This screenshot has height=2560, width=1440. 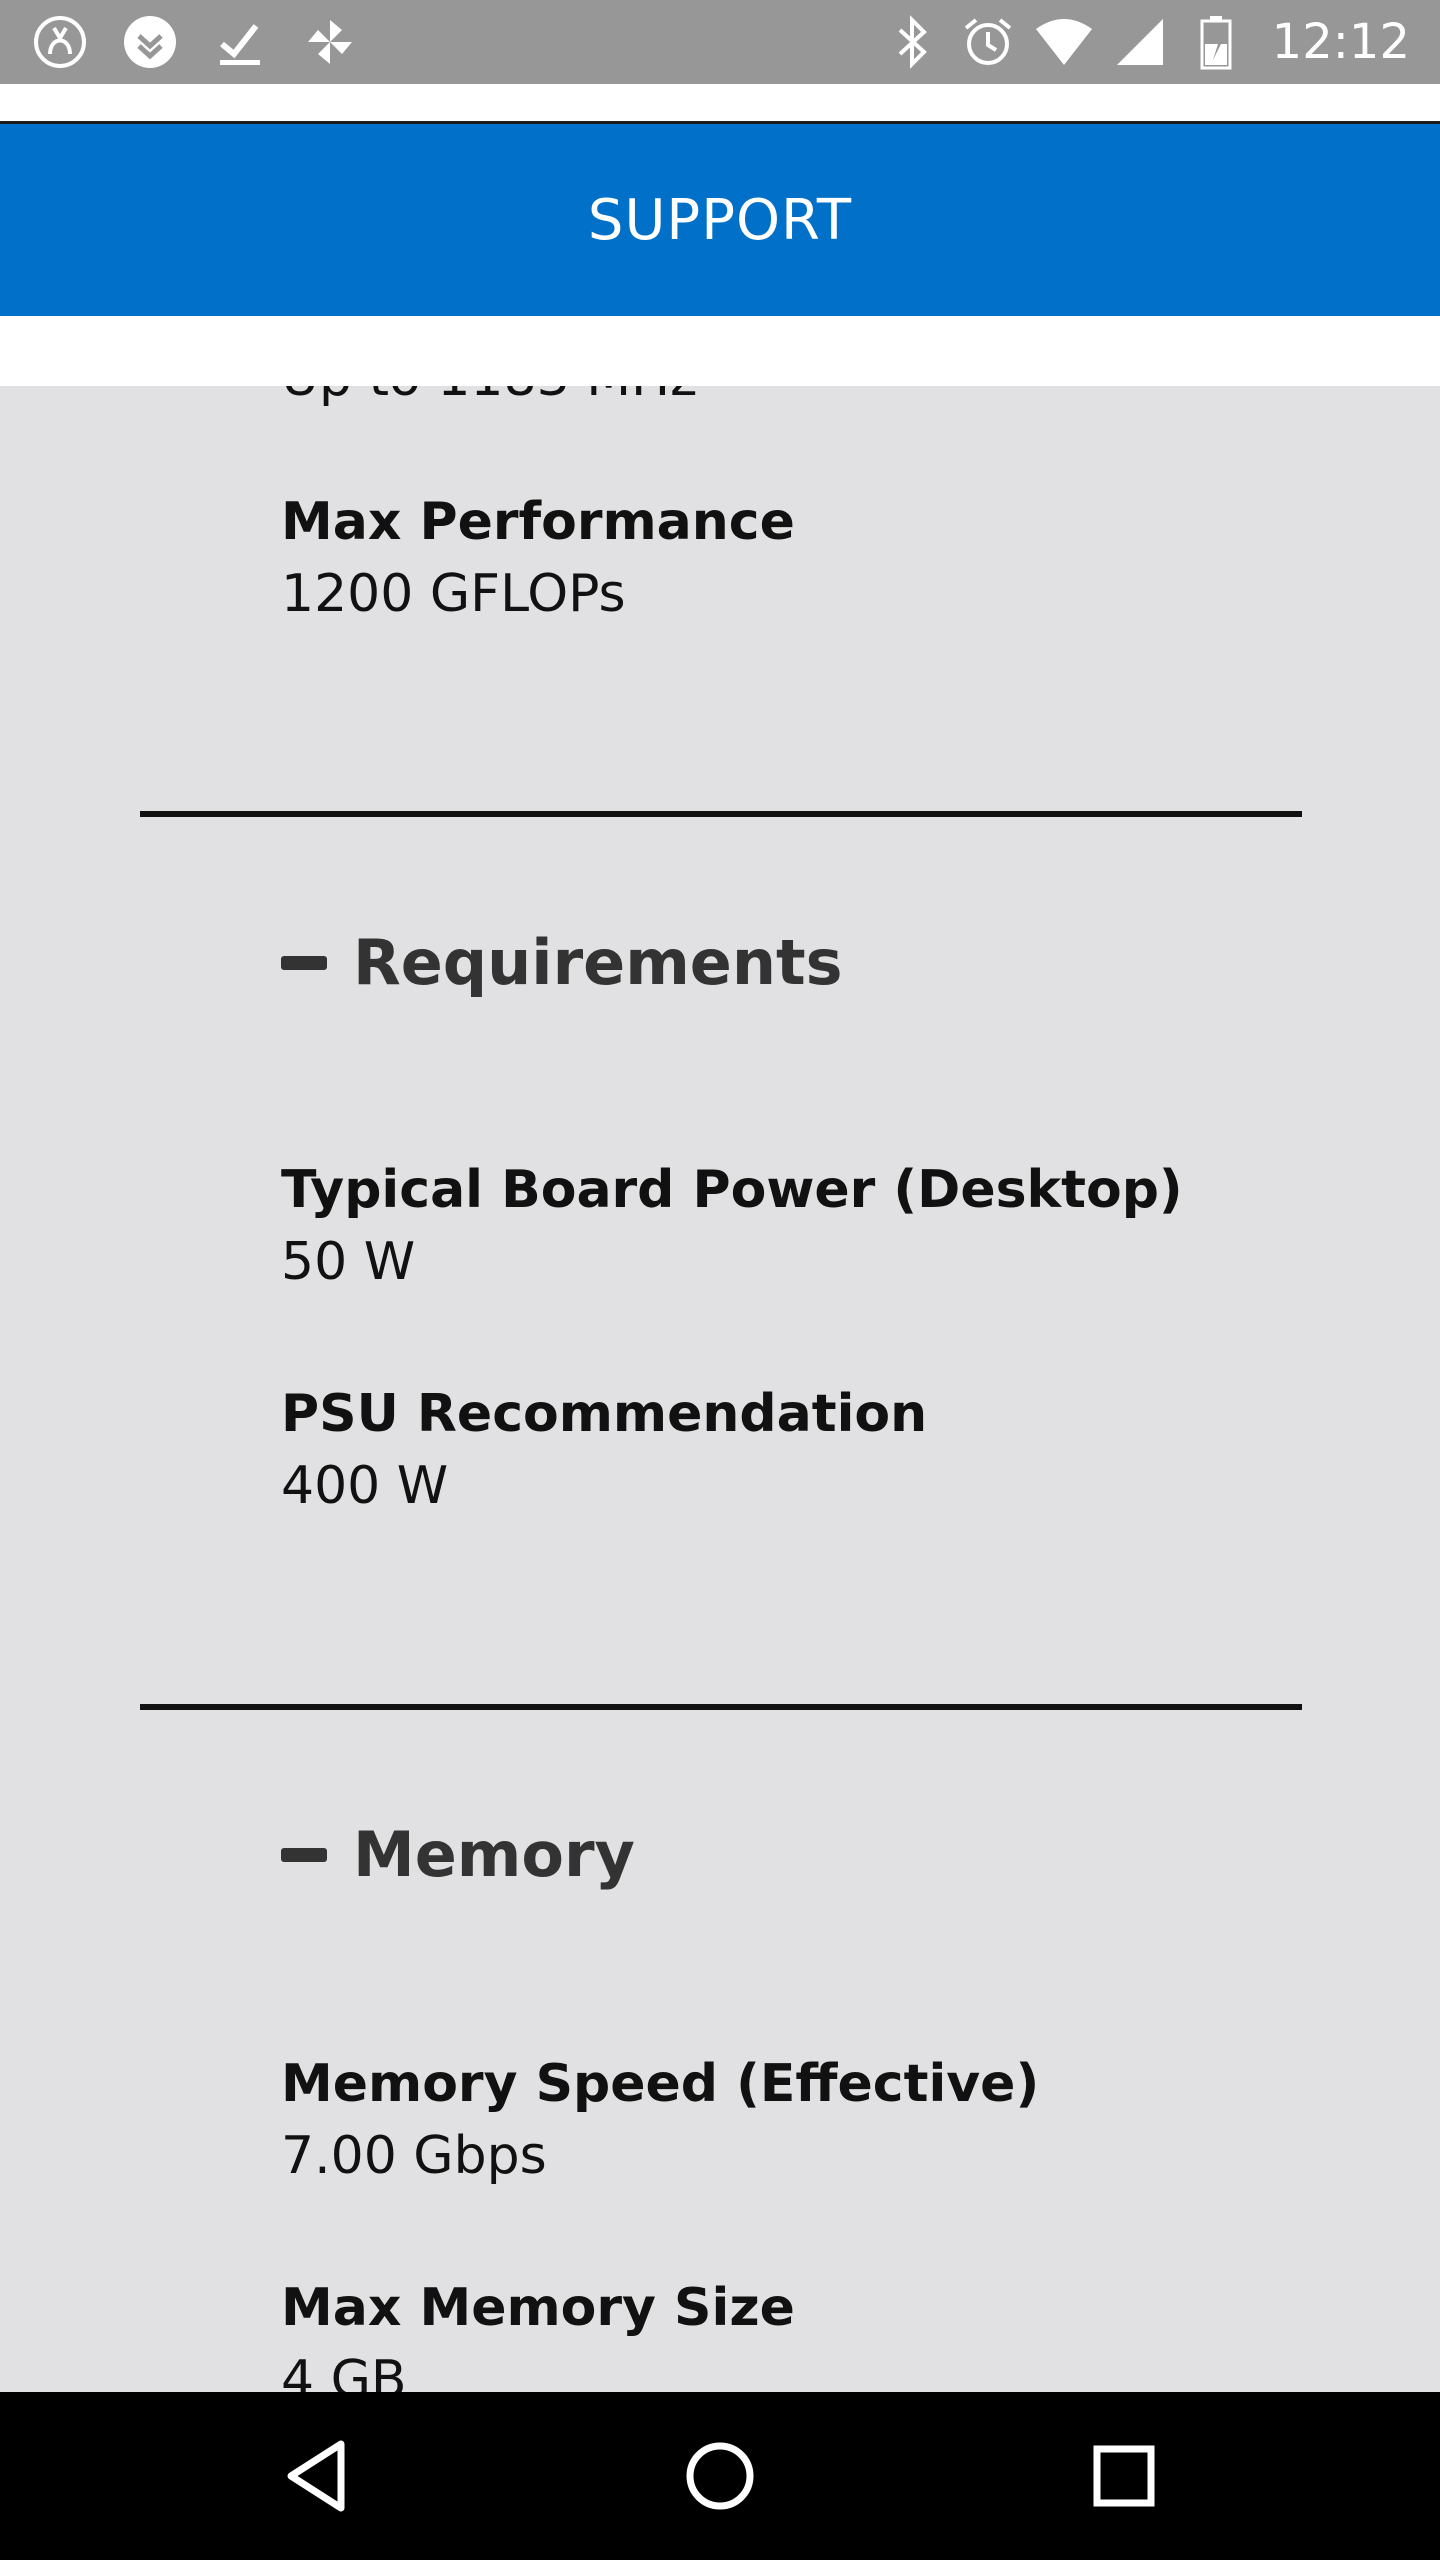 I want to click on spec-memory-speed: Memory Speed (Effective) 7.00 Gbps, so click(x=660, y=2120).